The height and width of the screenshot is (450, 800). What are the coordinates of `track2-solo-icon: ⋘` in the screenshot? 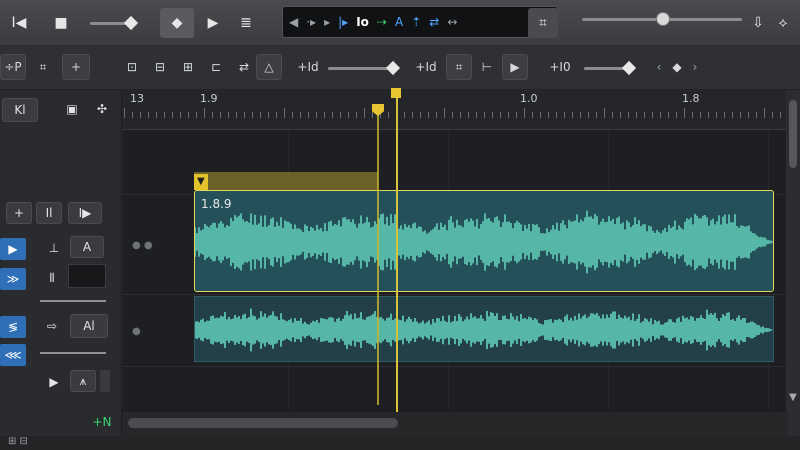 It's located at (13, 355).